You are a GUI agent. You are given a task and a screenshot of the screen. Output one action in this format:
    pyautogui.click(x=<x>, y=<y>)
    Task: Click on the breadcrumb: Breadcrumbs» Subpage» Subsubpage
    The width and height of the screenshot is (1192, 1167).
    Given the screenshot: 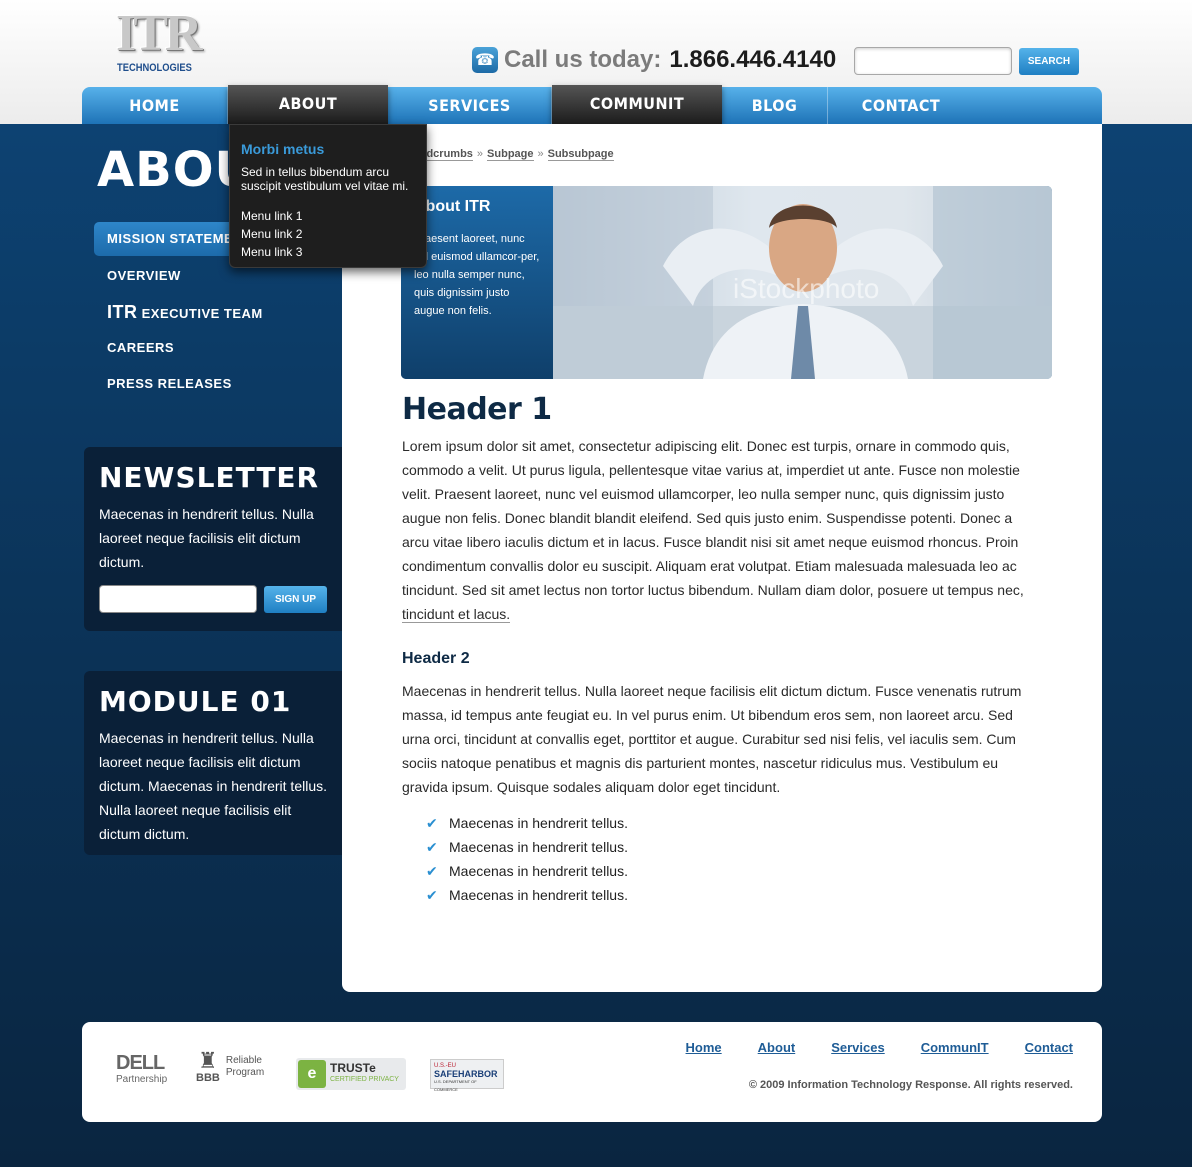 What is the action you would take?
    pyautogui.click(x=508, y=154)
    